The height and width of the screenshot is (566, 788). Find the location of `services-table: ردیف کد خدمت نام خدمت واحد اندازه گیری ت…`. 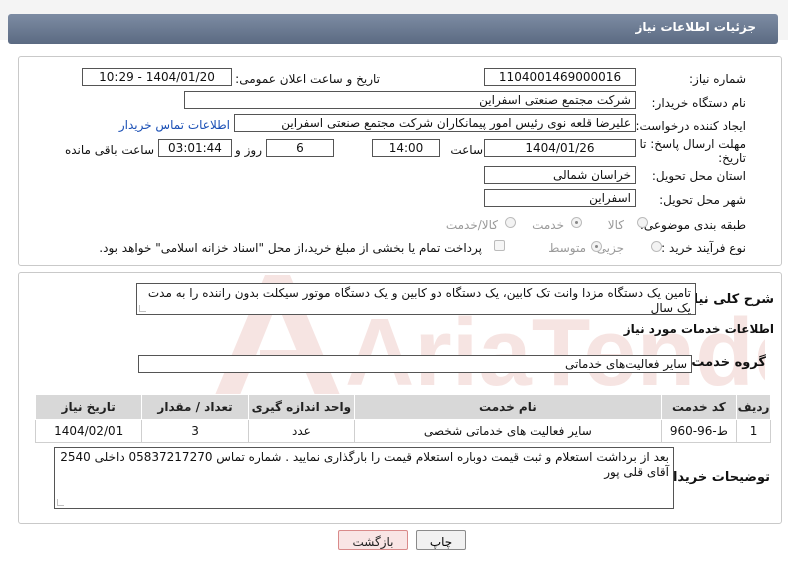

services-table: ردیف کد خدمت نام خدمت واحد اندازه گیری ت… is located at coordinates (402, 418).